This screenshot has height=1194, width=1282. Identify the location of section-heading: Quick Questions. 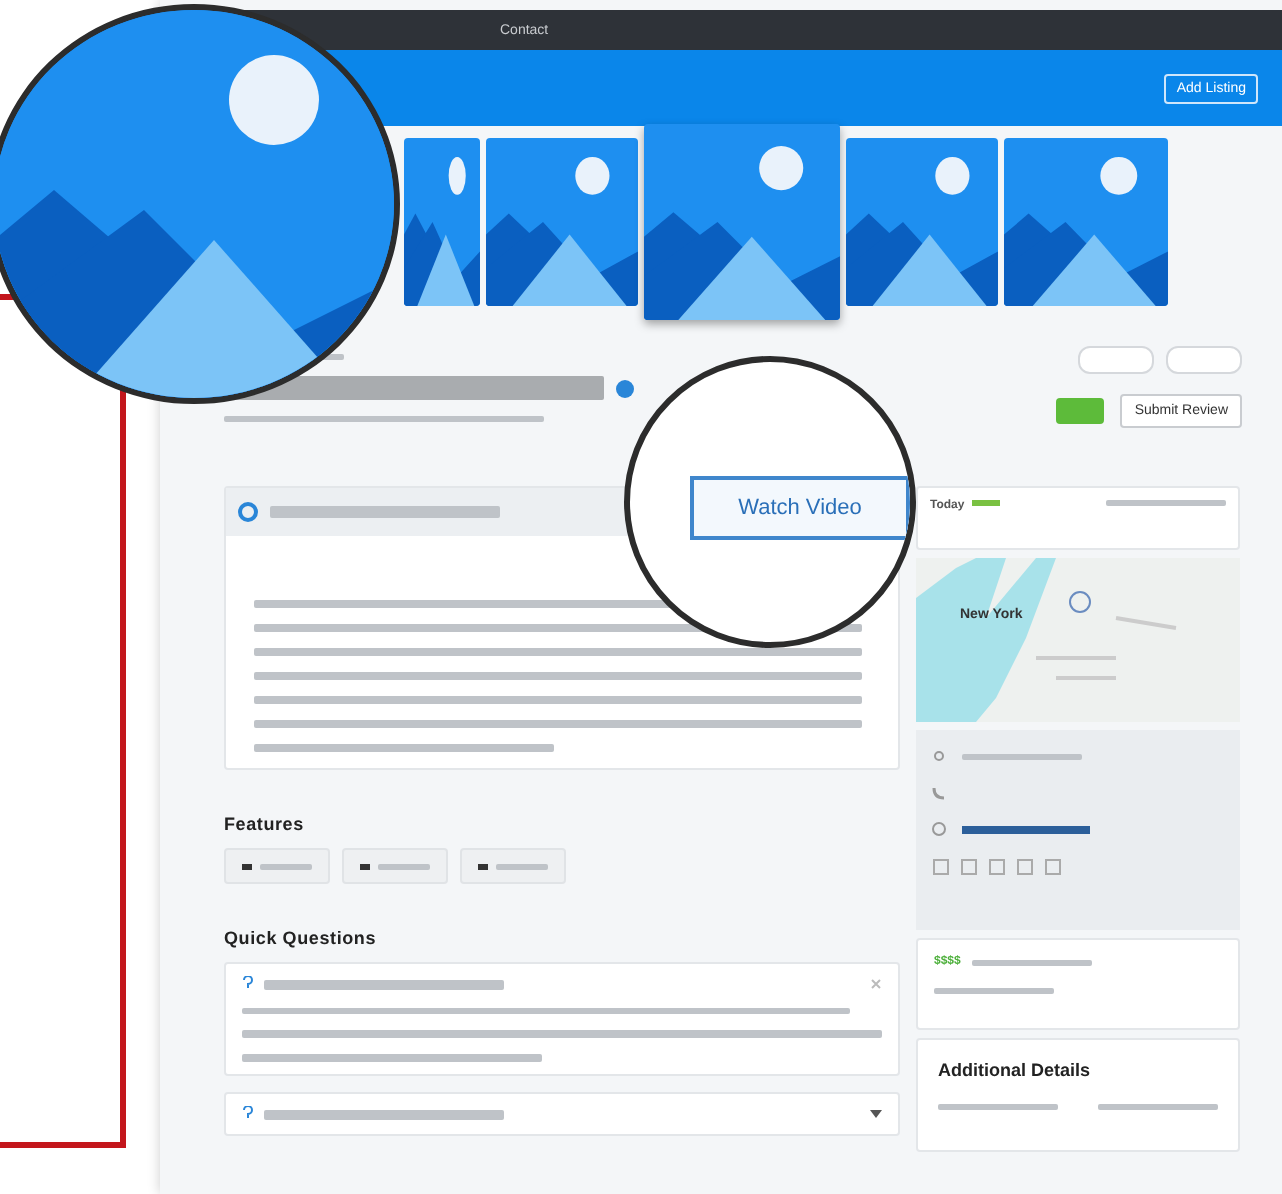
(301, 938).